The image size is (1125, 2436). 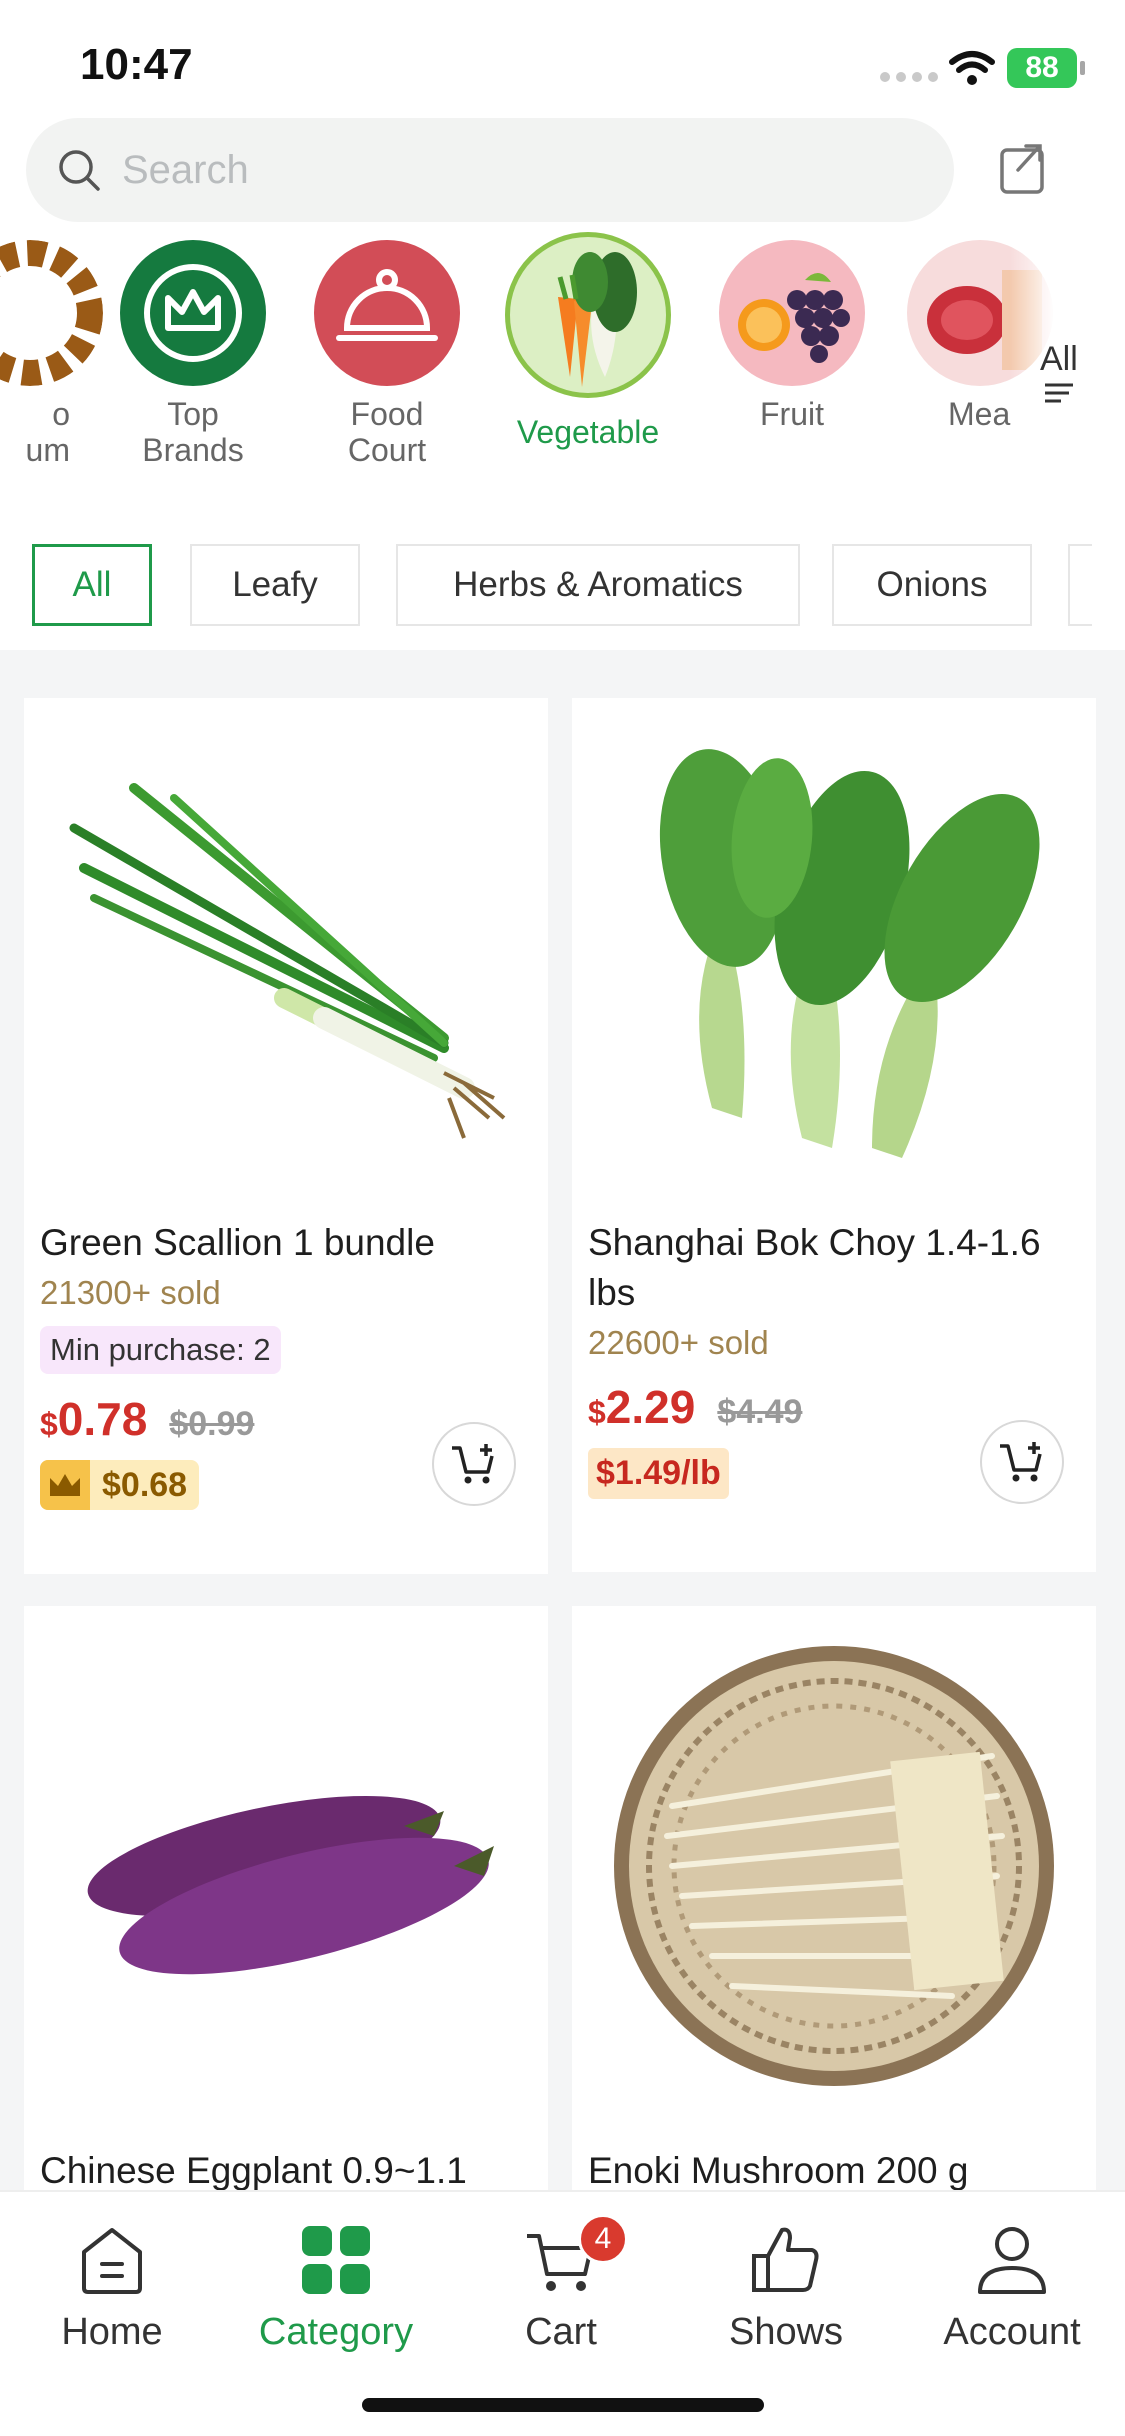 I want to click on price-per-lb: $1.49/lb, so click(x=658, y=1473).